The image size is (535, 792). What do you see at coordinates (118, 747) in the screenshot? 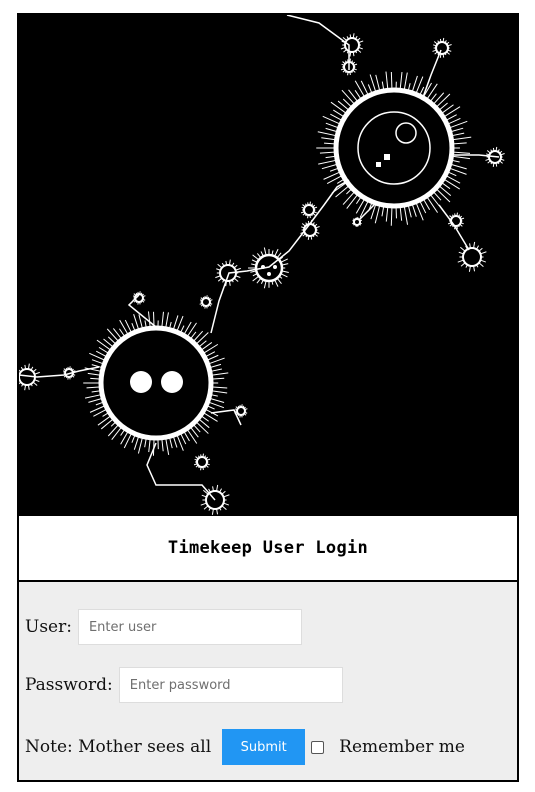
I see `note-text: Note: Mother sees all` at bounding box center [118, 747].